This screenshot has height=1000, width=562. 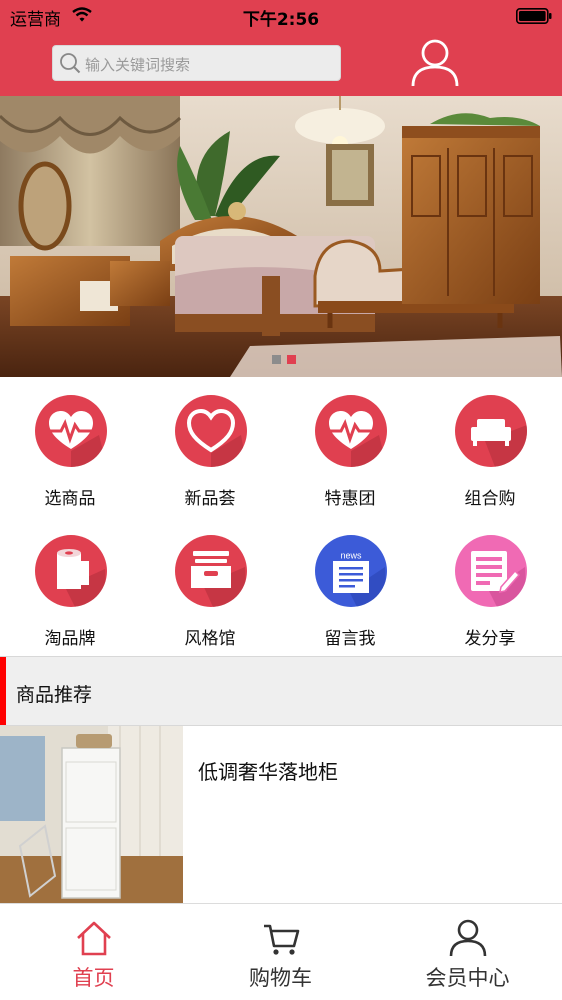 I want to click on user-profile-button, so click(x=435, y=63).